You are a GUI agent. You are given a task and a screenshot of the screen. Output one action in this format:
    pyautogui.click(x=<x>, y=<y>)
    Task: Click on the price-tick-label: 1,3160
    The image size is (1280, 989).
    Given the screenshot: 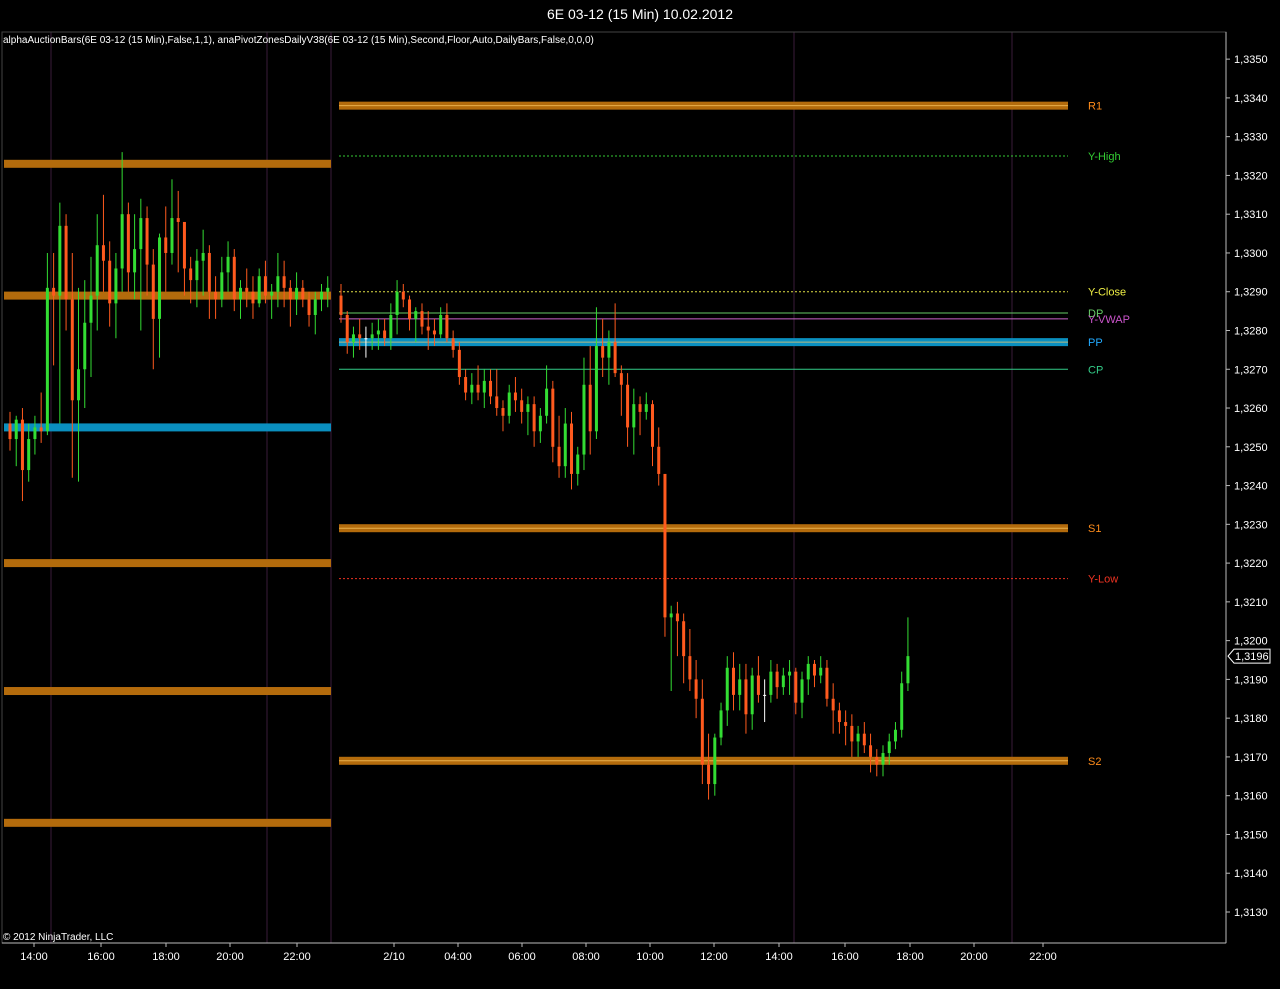 What is the action you would take?
    pyautogui.click(x=1251, y=797)
    